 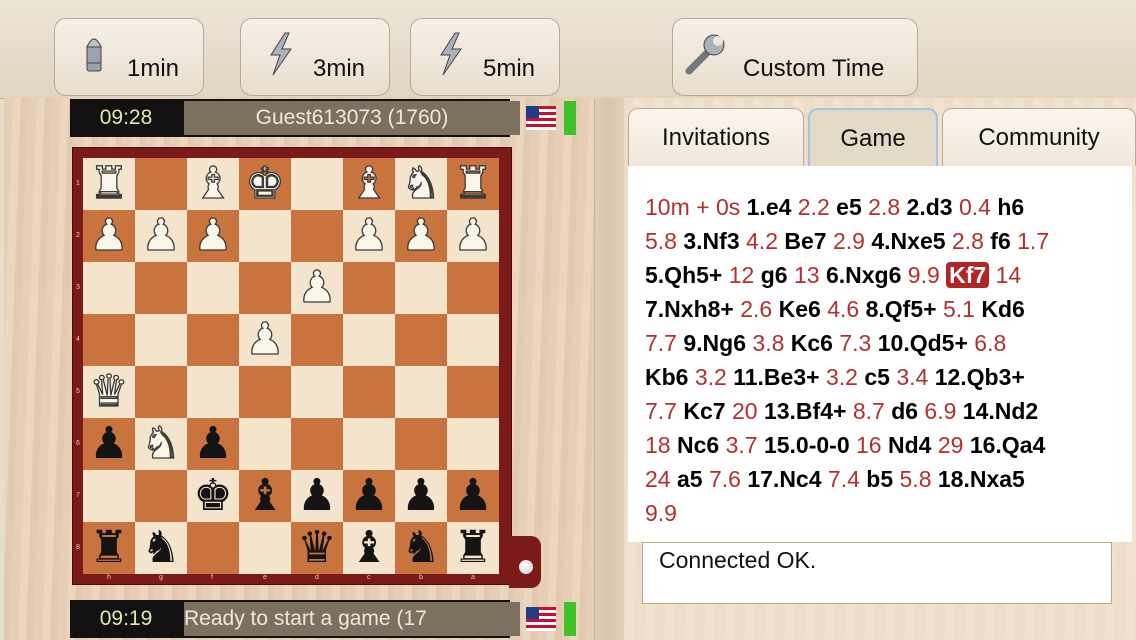 What do you see at coordinates (904, 411) in the screenshot?
I see `move: d6` at bounding box center [904, 411].